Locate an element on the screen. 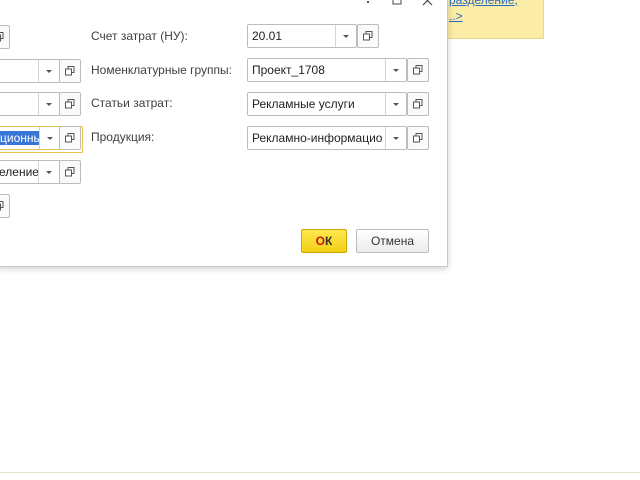 This screenshot has width=640, height=480. open-button-row6-left is located at coordinates (5, 206).